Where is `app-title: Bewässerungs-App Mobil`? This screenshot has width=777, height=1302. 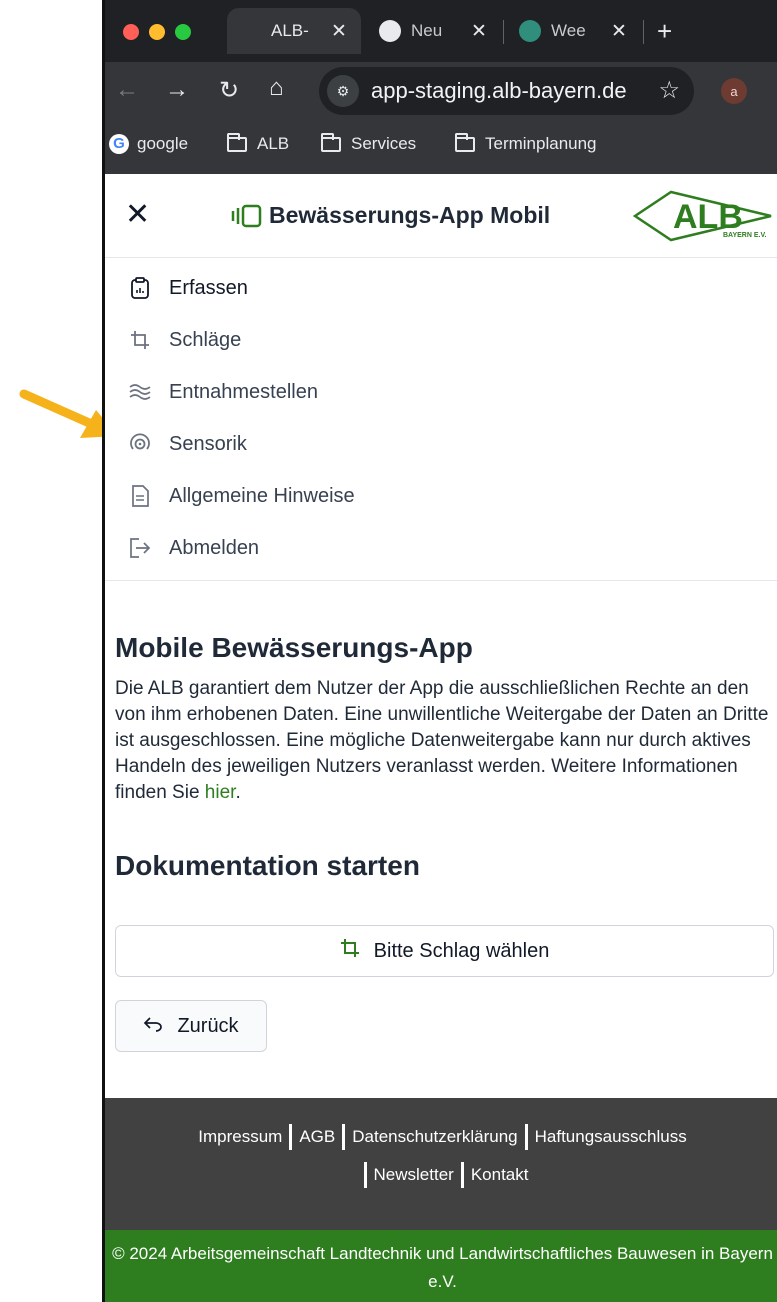 app-title: Bewässerungs-App Mobil is located at coordinates (390, 215).